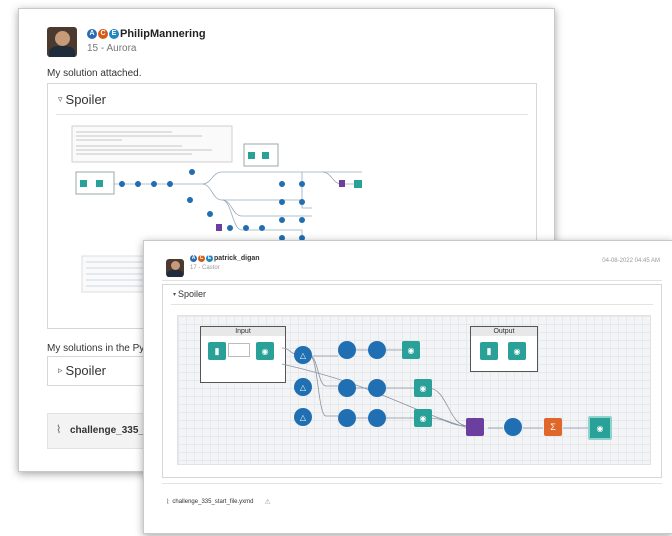  Describe the element at coordinates (475, 427) in the screenshot. I see `union-icon` at that location.